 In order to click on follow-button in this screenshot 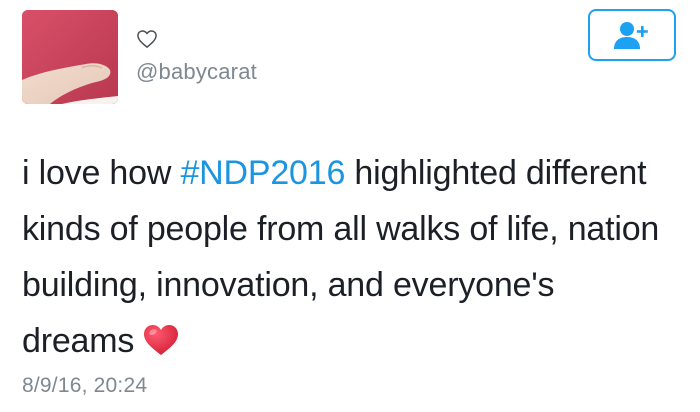, I will do `click(632, 35)`.